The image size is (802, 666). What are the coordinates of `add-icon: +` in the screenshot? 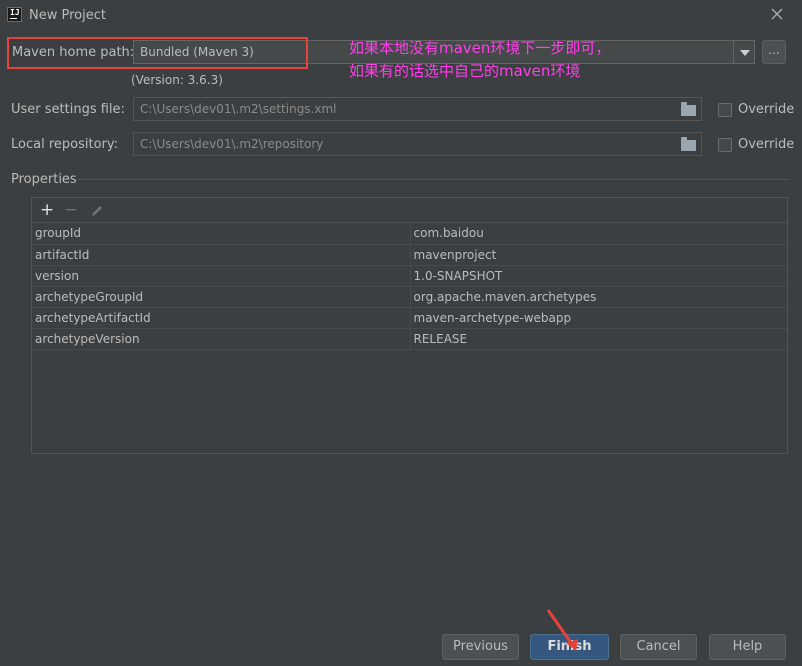 It's located at (47, 210).